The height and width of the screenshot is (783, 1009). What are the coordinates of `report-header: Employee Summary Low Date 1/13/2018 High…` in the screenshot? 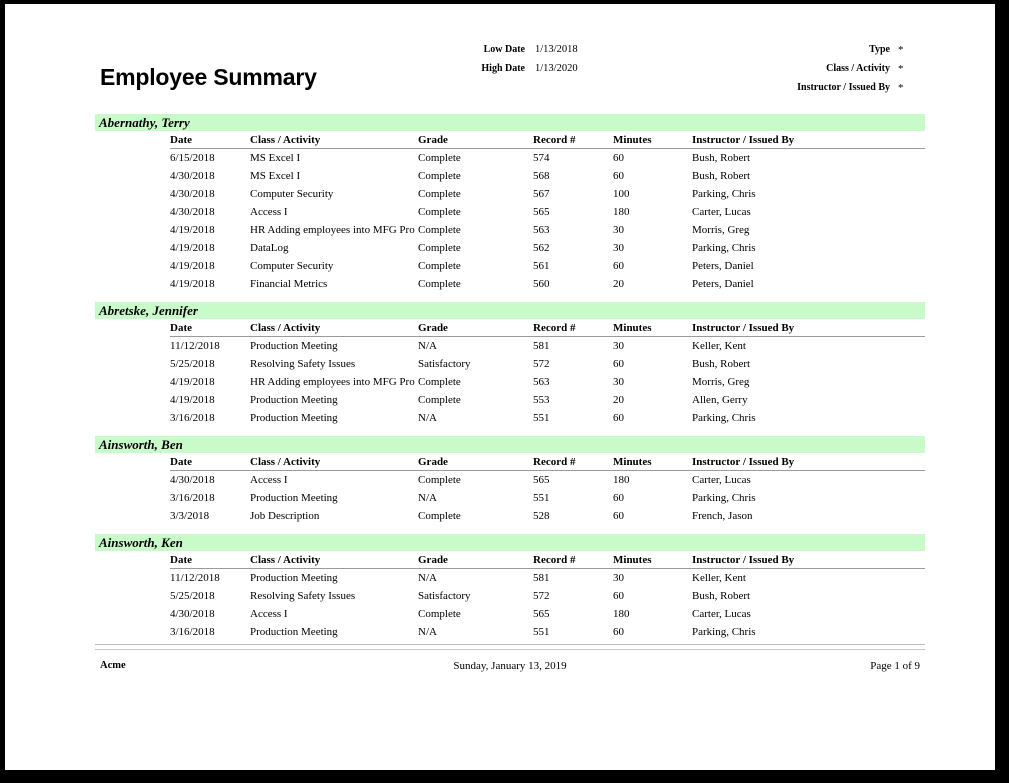 It's located at (510, 79).